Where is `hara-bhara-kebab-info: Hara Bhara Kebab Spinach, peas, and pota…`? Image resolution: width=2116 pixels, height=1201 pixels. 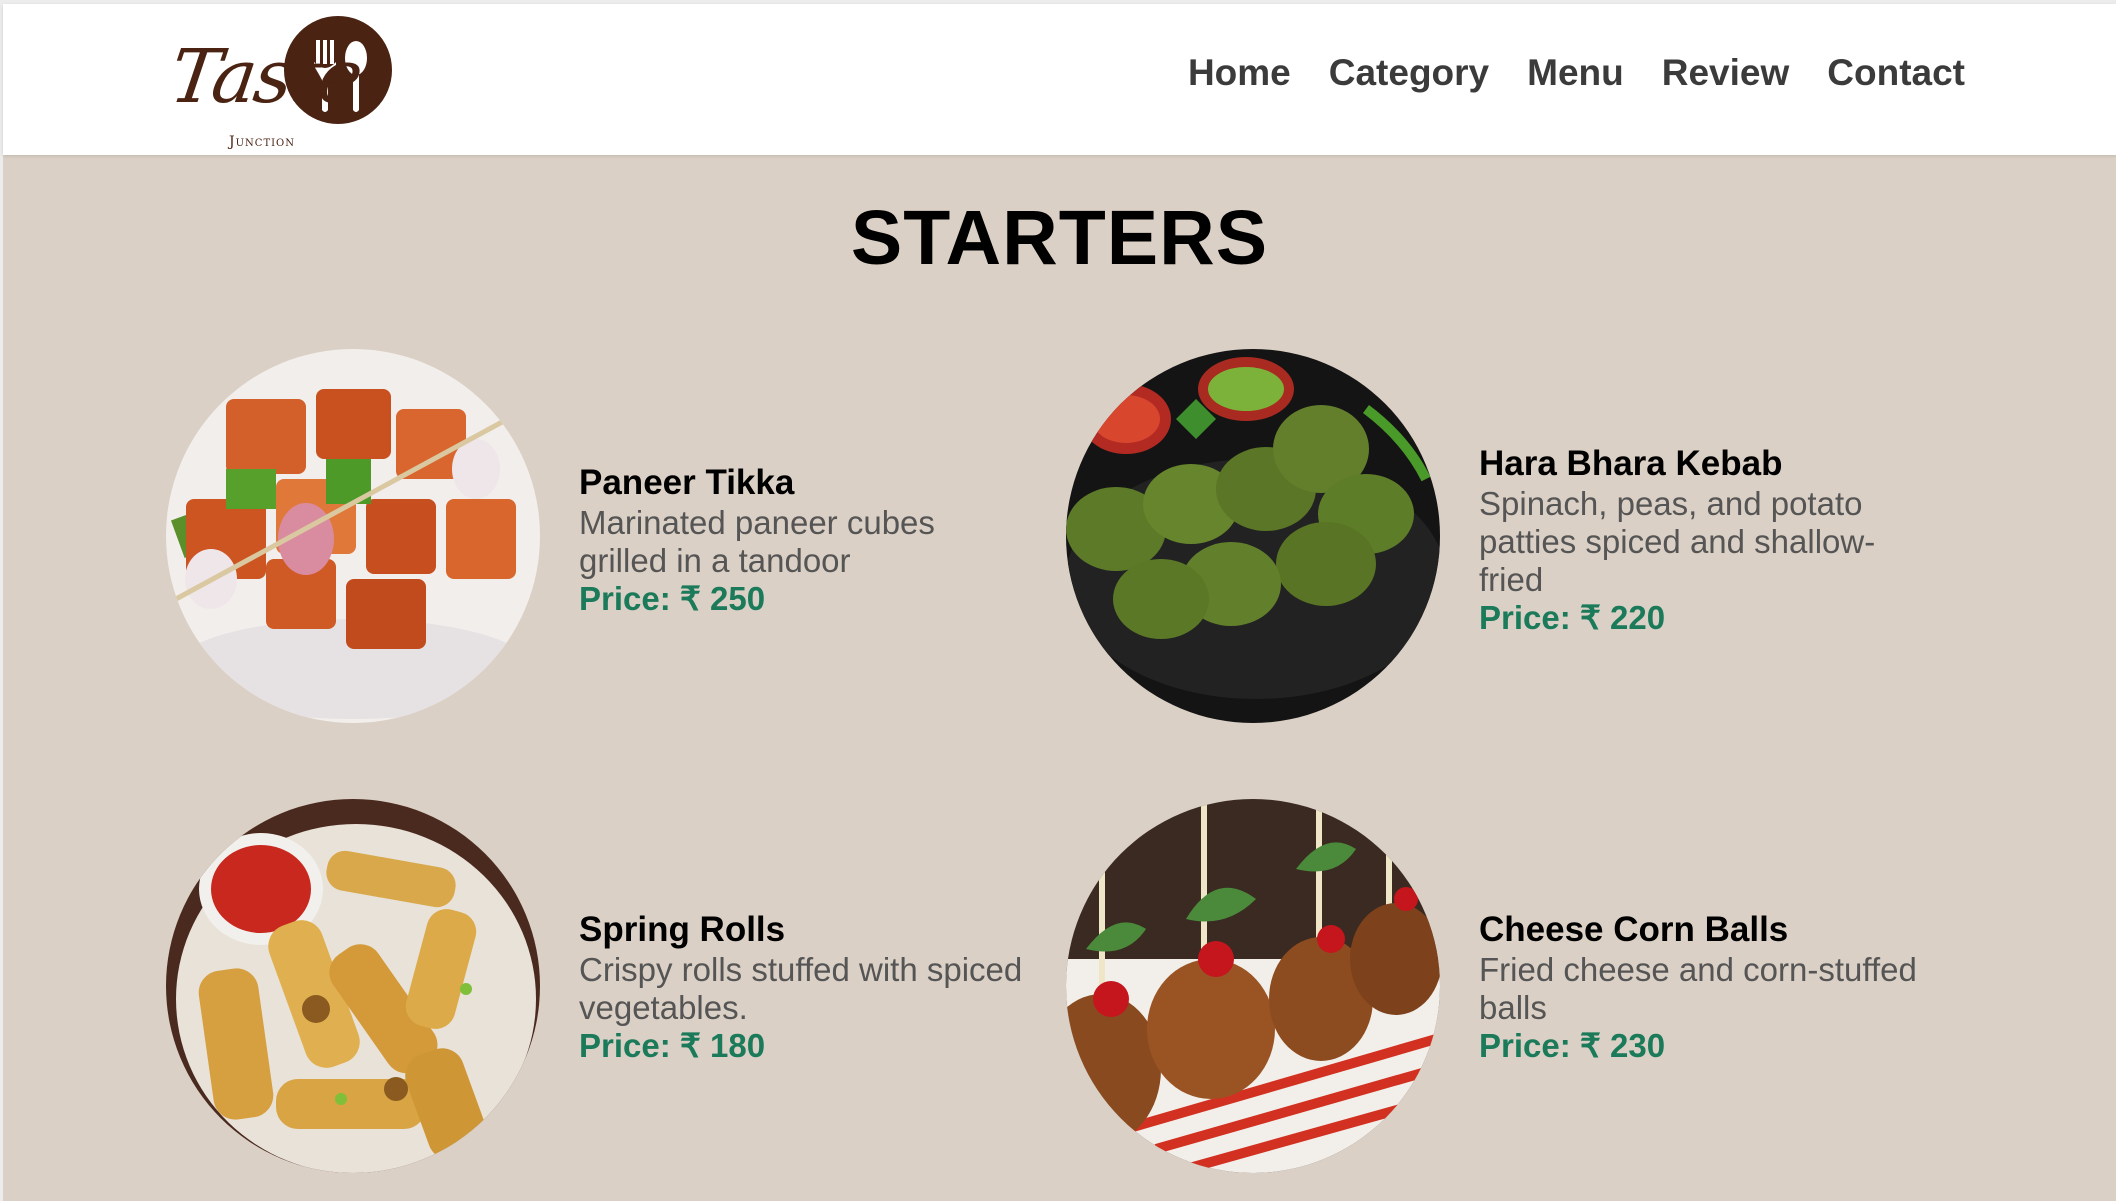
hara-bhara-kebab-info: Hara Bhara Kebab Spinach, peas, and pota… is located at coordinates (1699, 541).